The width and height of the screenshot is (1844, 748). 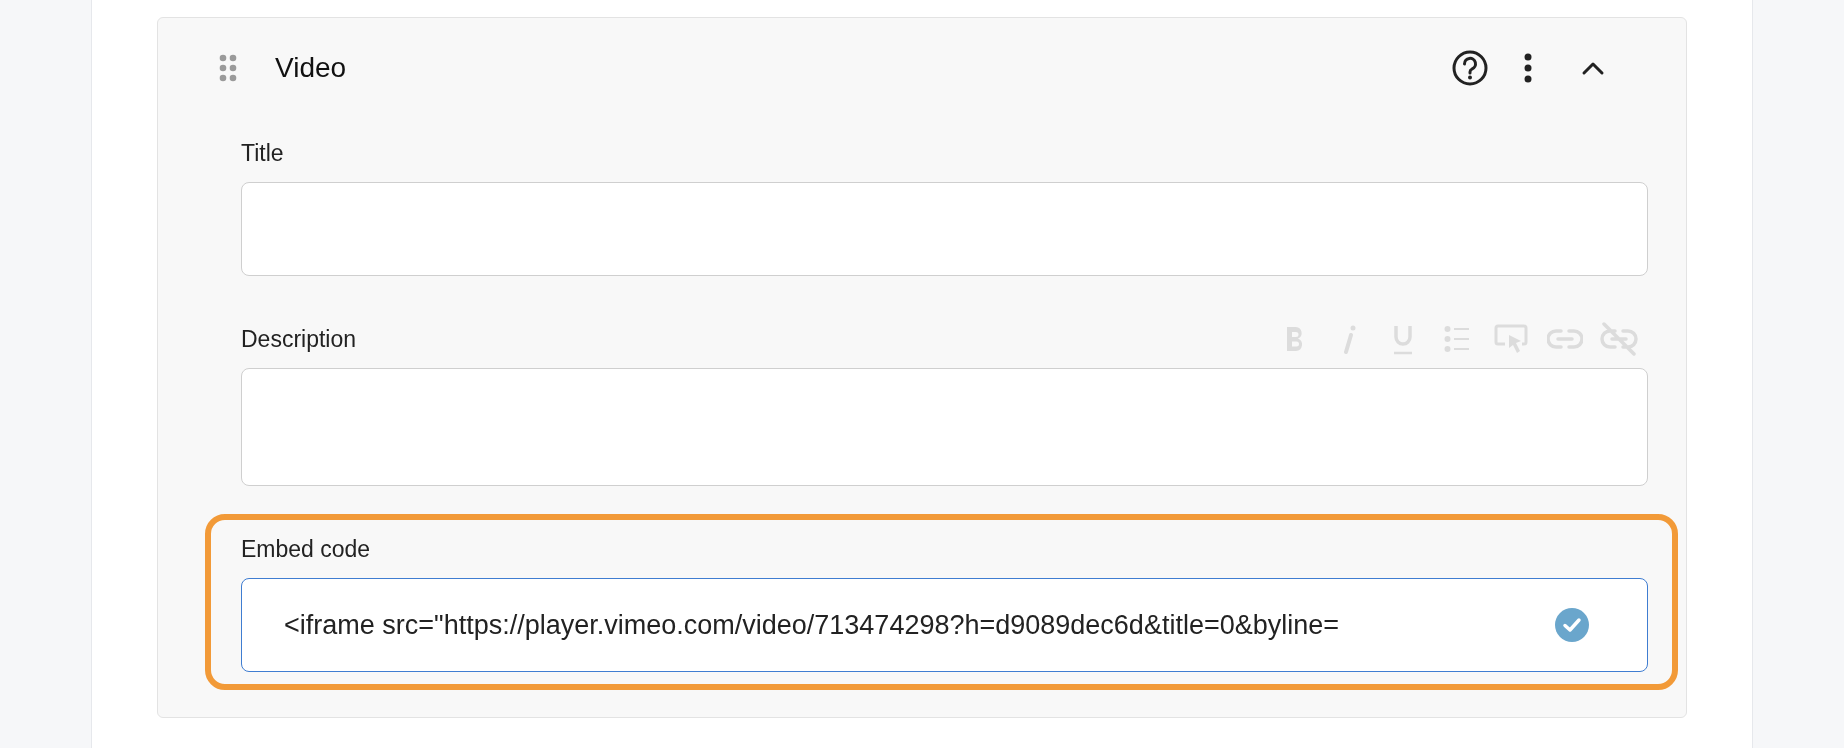 What do you see at coordinates (263, 153) in the screenshot?
I see `field-label: Title` at bounding box center [263, 153].